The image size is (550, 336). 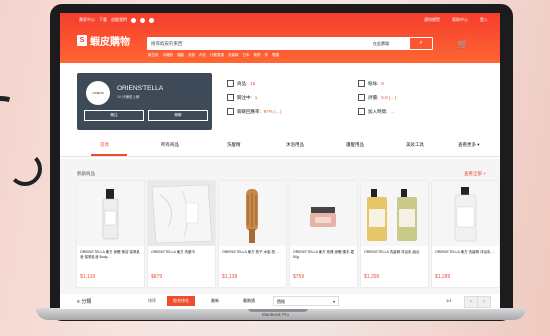 I want to click on shop-tabs: 首頁 所有商品 洗髮精 沐浴用品 護髮用品 美妝工具 查看更多 ▾, so click(x=280, y=145).